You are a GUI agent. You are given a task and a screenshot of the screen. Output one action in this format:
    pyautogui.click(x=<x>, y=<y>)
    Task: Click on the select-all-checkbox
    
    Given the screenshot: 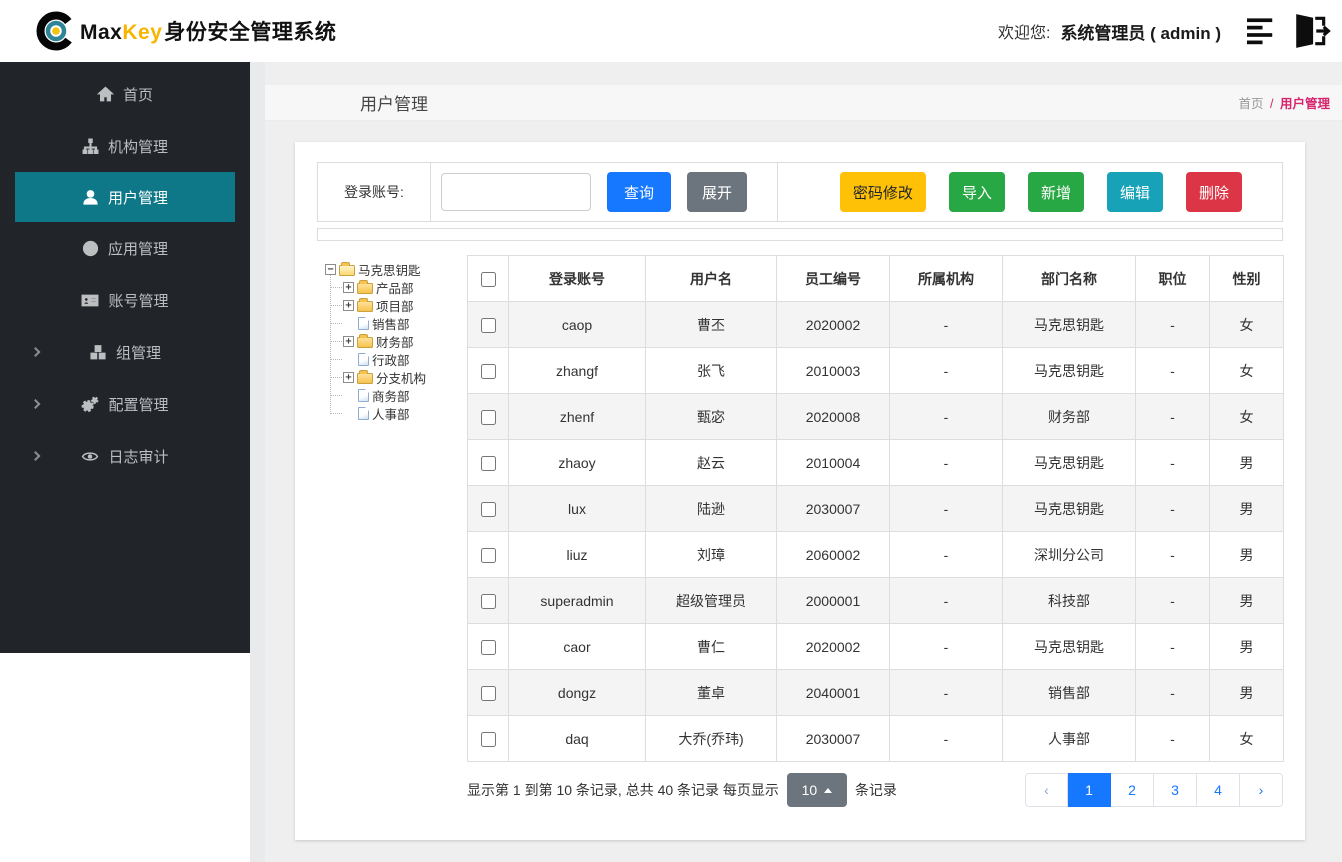 What is the action you would take?
    pyautogui.click(x=488, y=279)
    